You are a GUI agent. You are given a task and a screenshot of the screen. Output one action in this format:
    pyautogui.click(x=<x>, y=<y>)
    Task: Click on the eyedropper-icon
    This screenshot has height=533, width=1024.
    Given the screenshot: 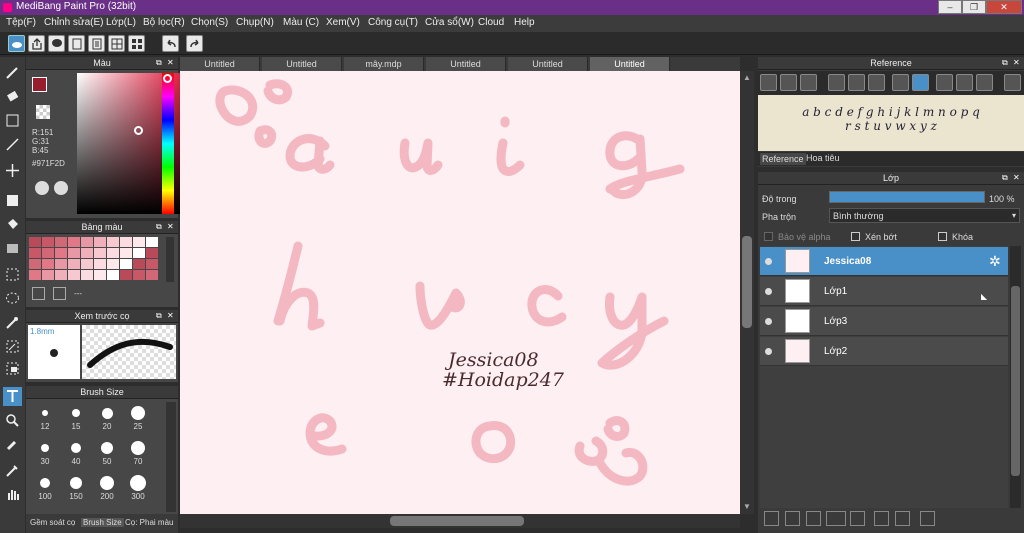 What is the action you would take?
    pyautogui.click(x=900, y=82)
    